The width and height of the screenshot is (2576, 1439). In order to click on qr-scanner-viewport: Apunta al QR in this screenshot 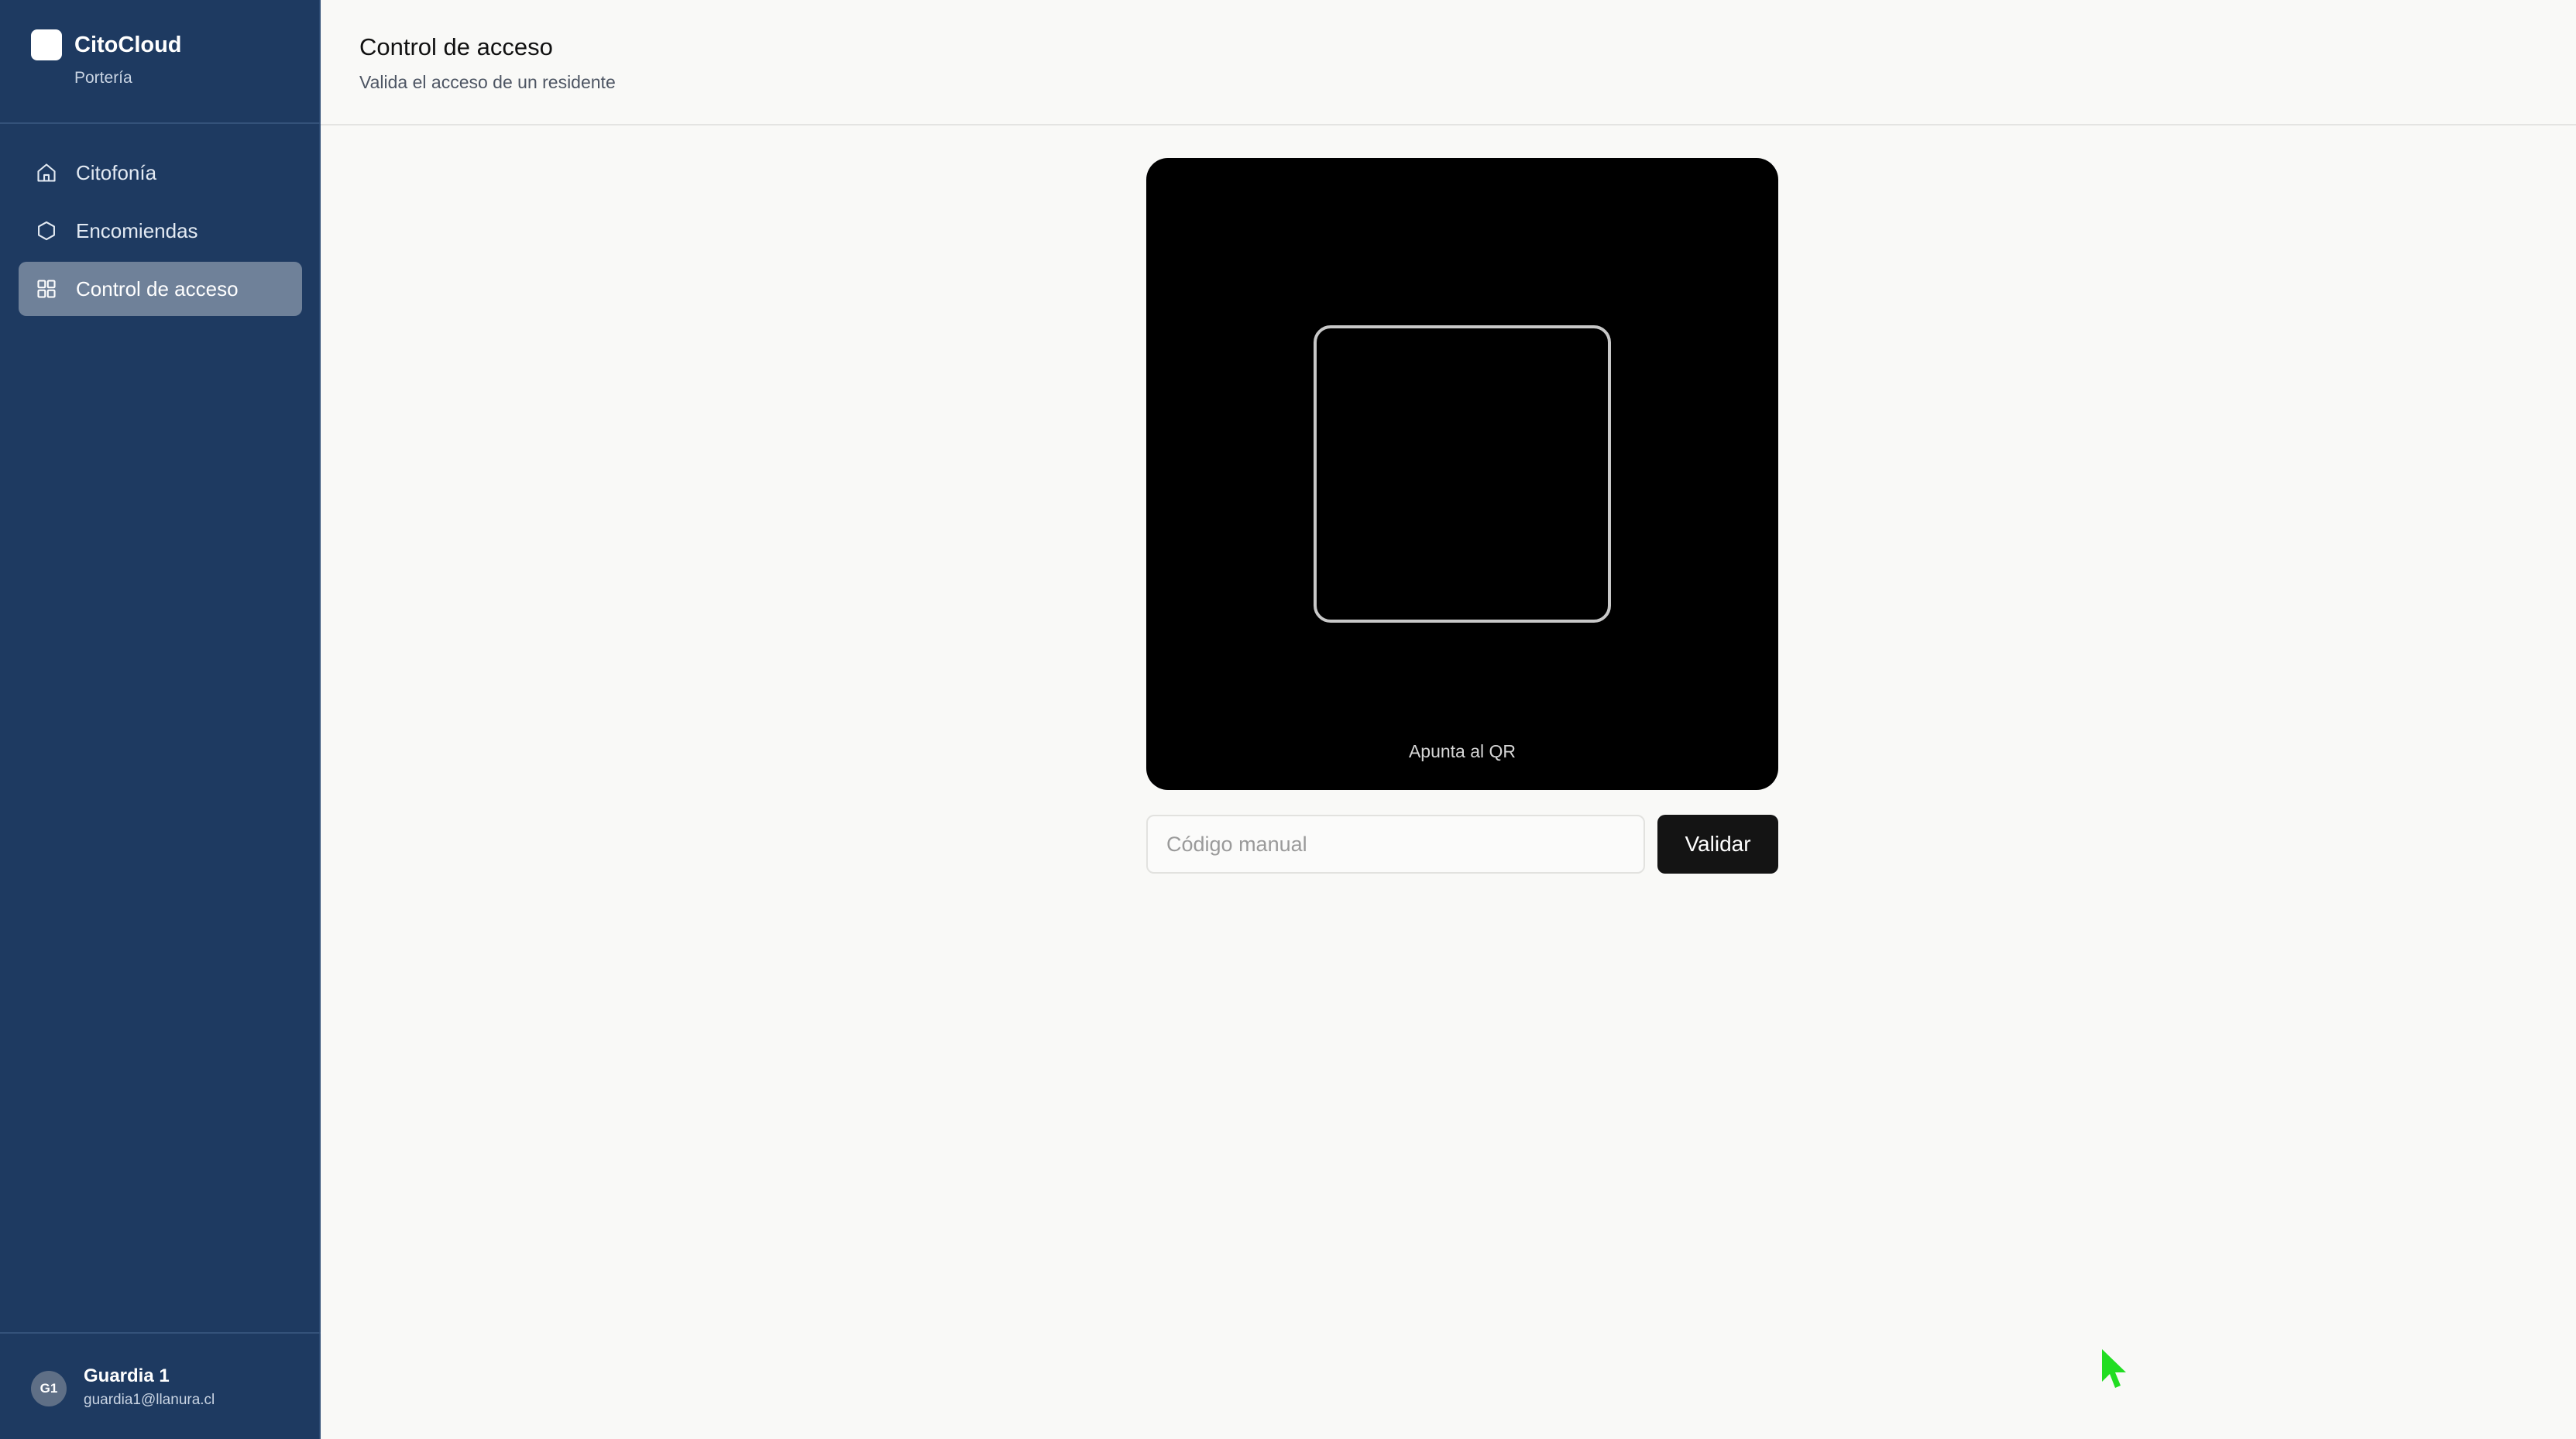, I will do `click(1462, 474)`.